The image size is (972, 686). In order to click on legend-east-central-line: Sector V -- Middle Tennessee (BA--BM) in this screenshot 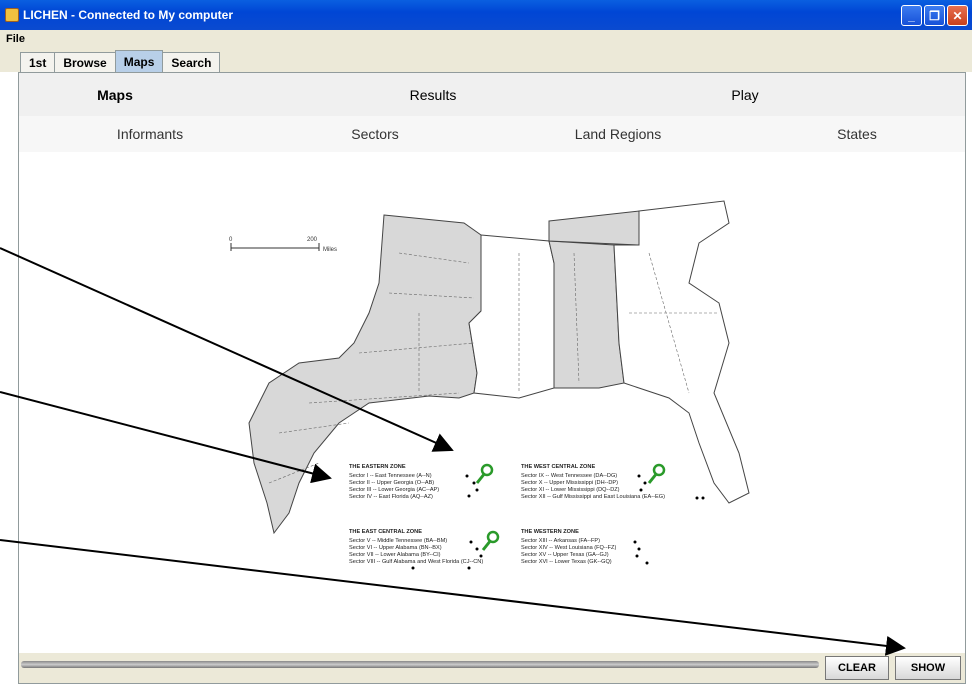, I will do `click(398, 541)`.